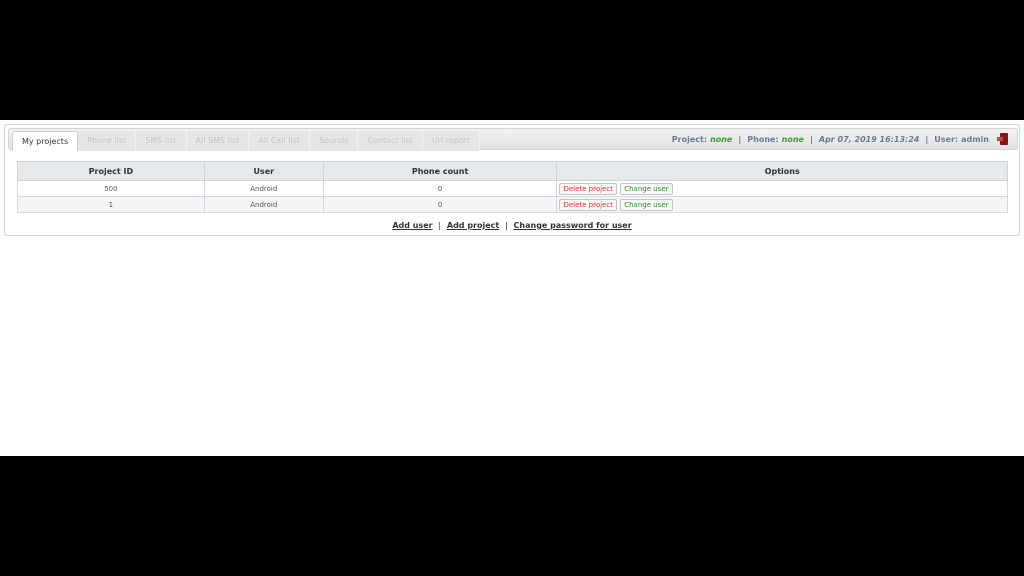 This screenshot has height=576, width=1024. I want to click on add-user-link: Add user, so click(412, 225).